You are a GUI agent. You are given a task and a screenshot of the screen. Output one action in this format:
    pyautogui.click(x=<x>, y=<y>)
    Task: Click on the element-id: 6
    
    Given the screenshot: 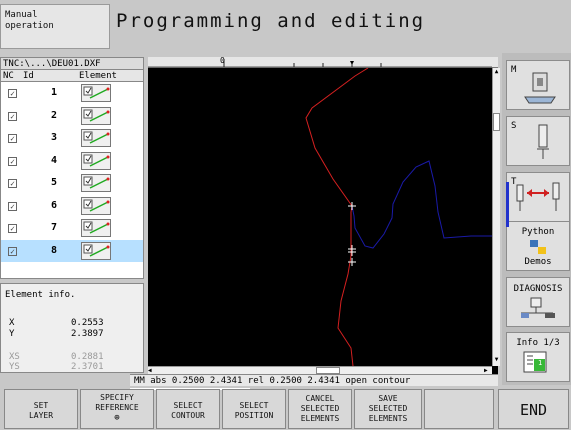 What is the action you would take?
    pyautogui.click(x=54, y=205)
    